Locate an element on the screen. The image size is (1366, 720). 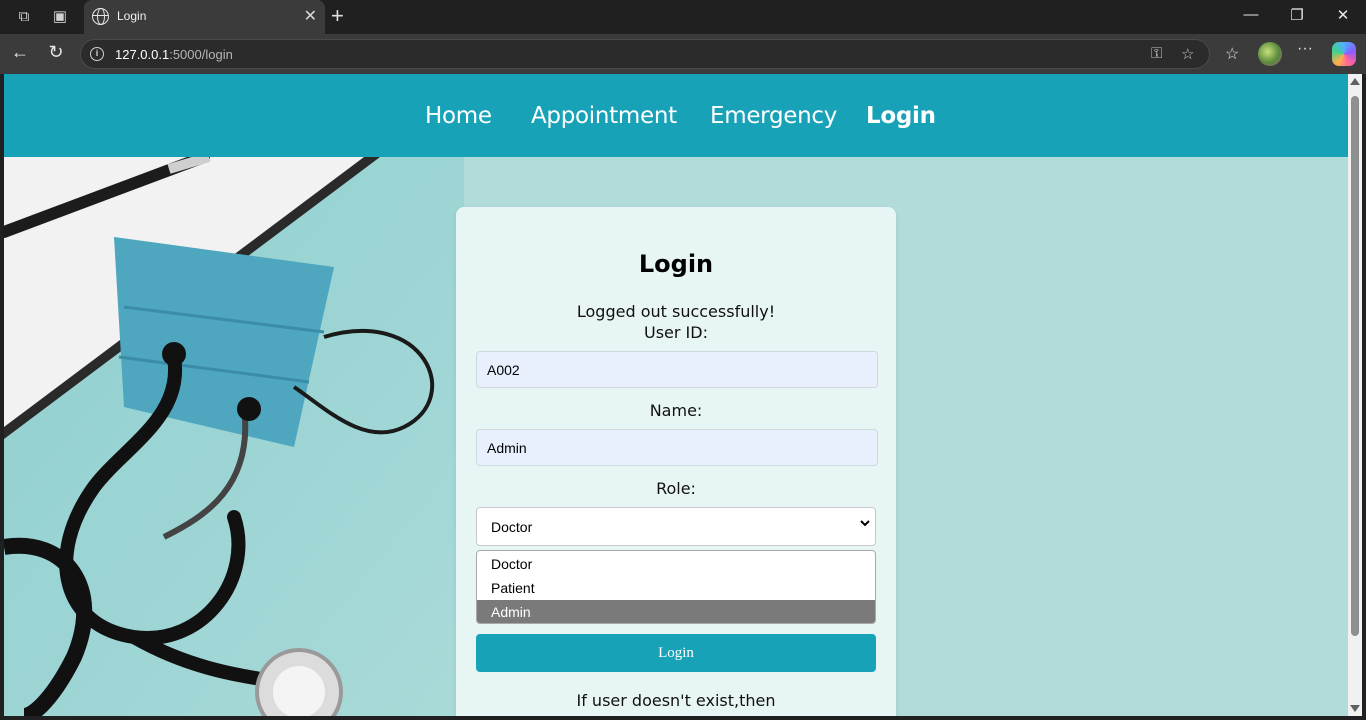
tab-actions-icon: ▣ is located at coordinates (60, 17).